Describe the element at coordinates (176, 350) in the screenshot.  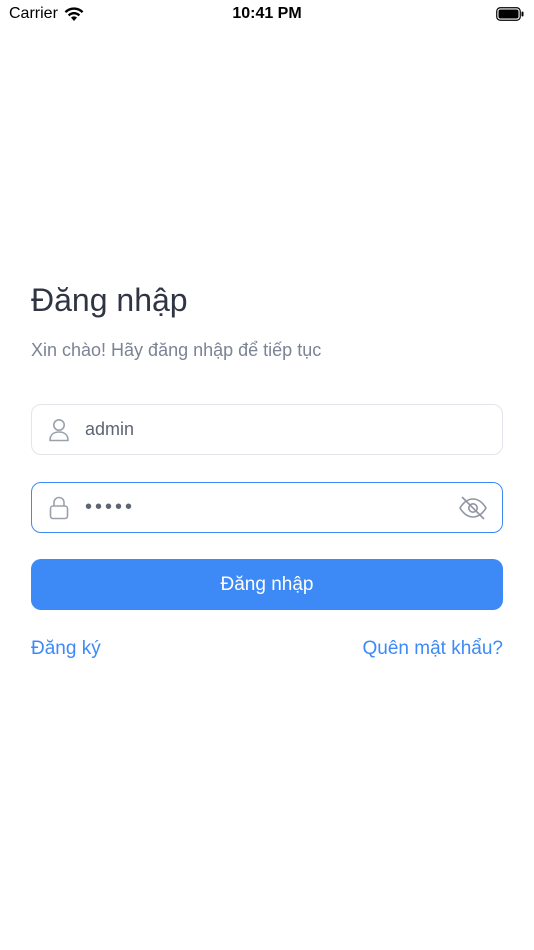
I see `page-subtitle: Xin chào! Hãy đăng nhập để tiếp tục` at that location.